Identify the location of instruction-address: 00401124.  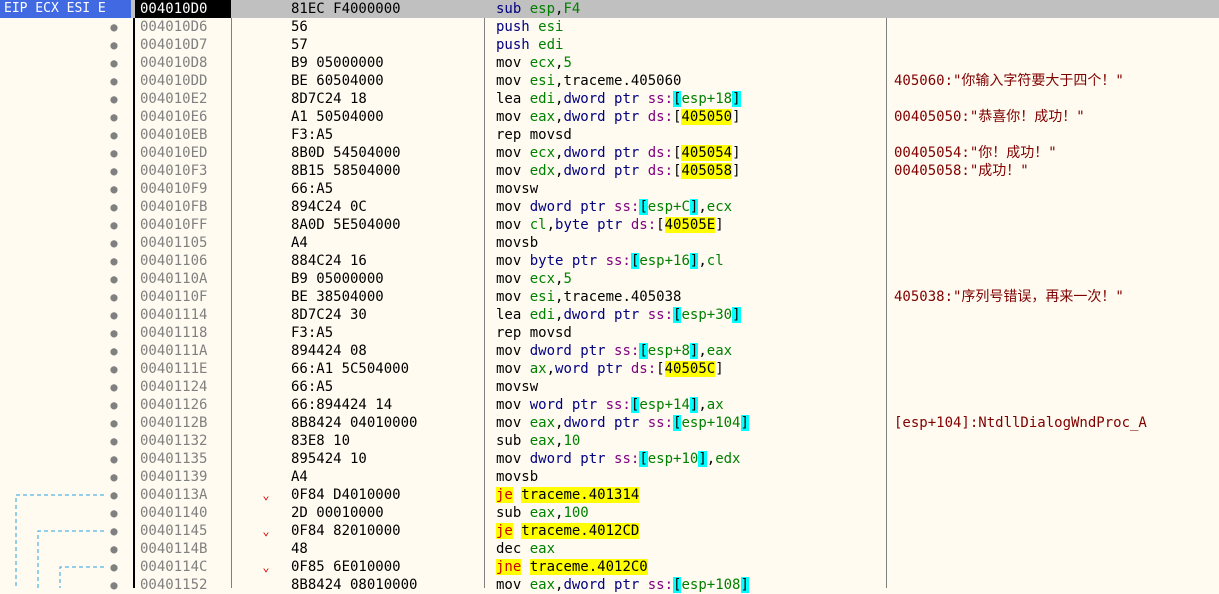
(174, 387).